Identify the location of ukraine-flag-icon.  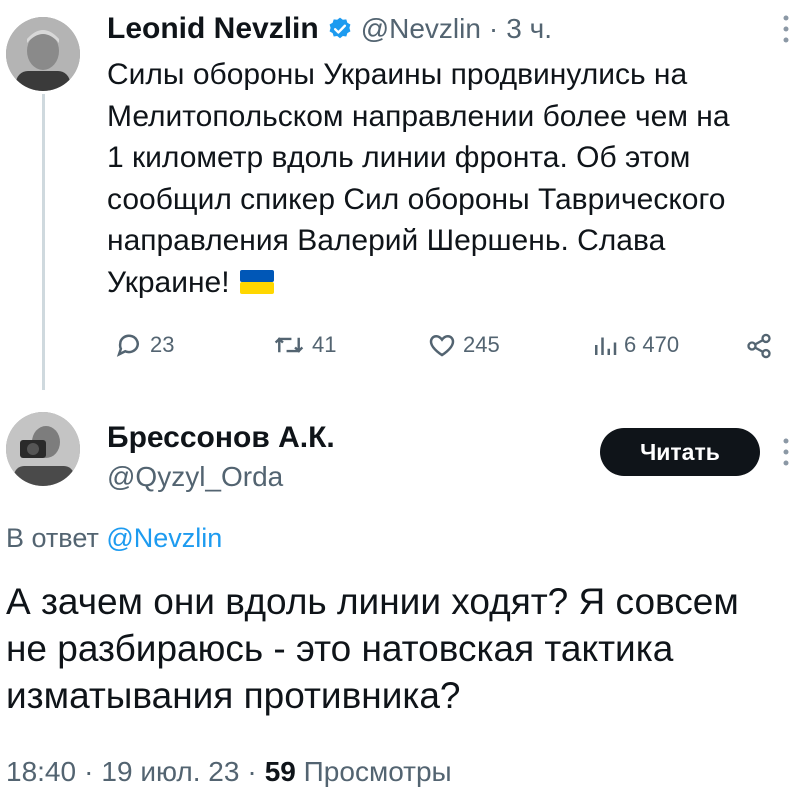
(256, 282).